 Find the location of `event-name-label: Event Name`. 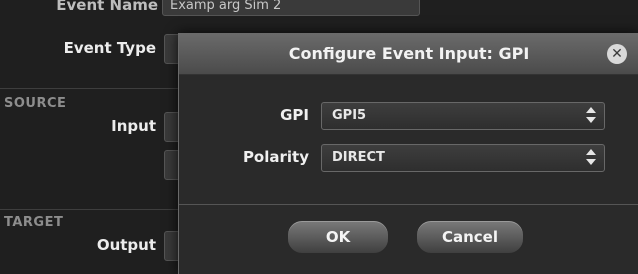

event-name-label: Event Name is located at coordinates (107, 7).